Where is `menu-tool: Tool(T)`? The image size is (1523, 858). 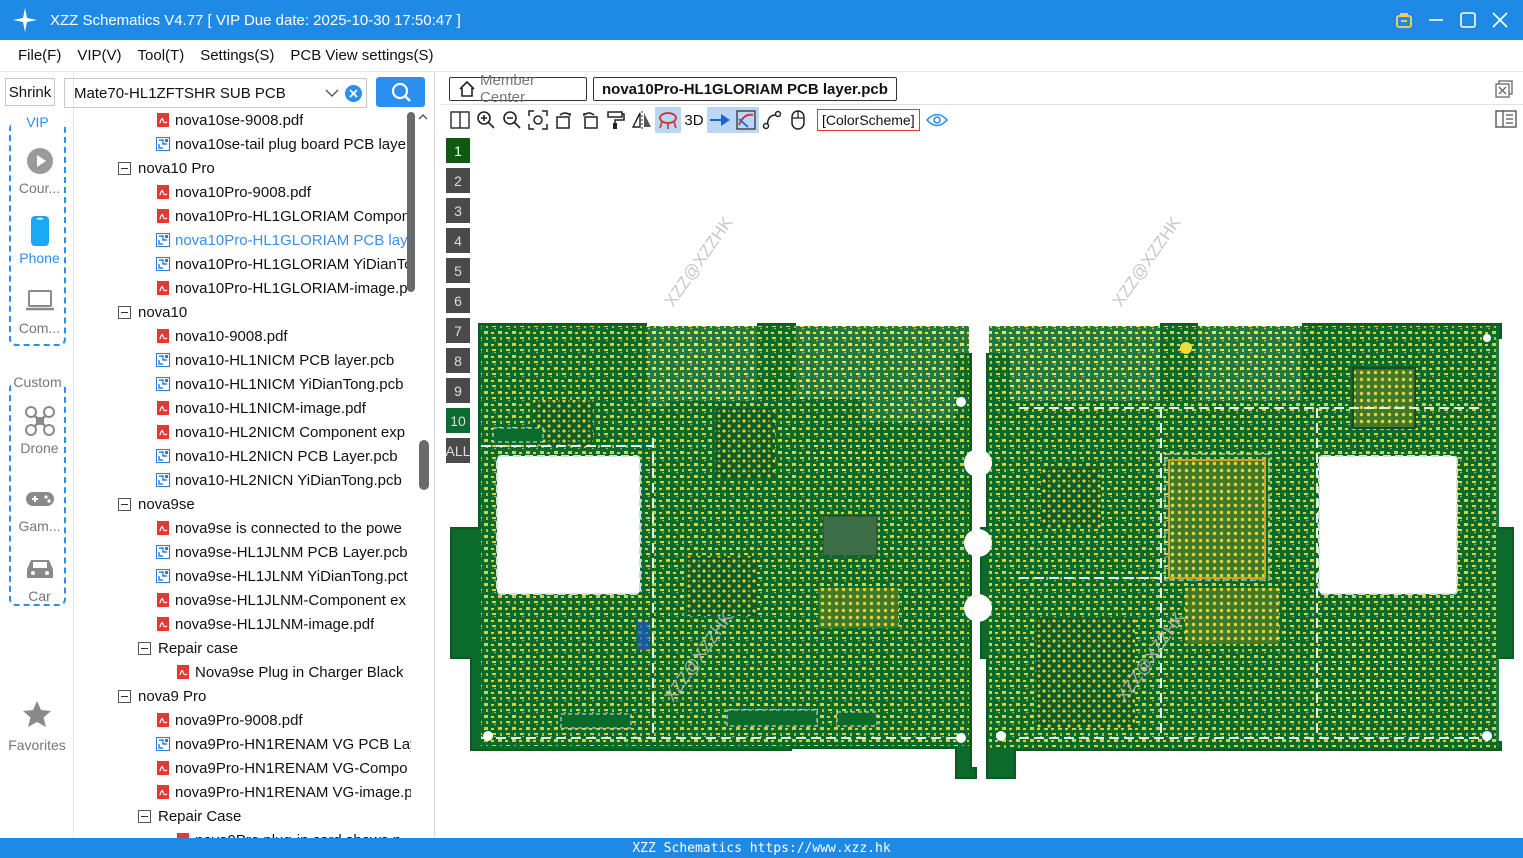
menu-tool: Tool(T) is located at coordinates (161, 55).